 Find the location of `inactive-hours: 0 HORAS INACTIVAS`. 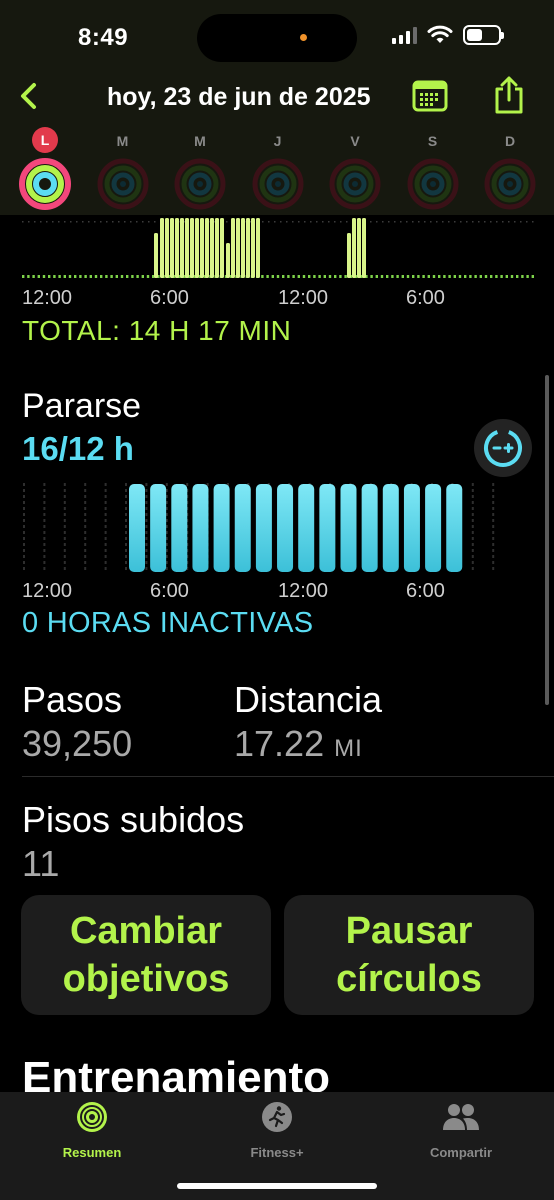

inactive-hours: 0 HORAS INACTIVAS is located at coordinates (168, 623).